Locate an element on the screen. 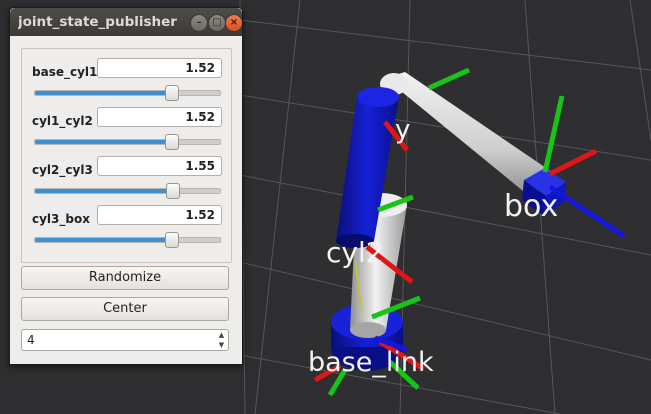 This screenshot has height=414, width=651. randomize-button: Randomize is located at coordinates (125, 278).